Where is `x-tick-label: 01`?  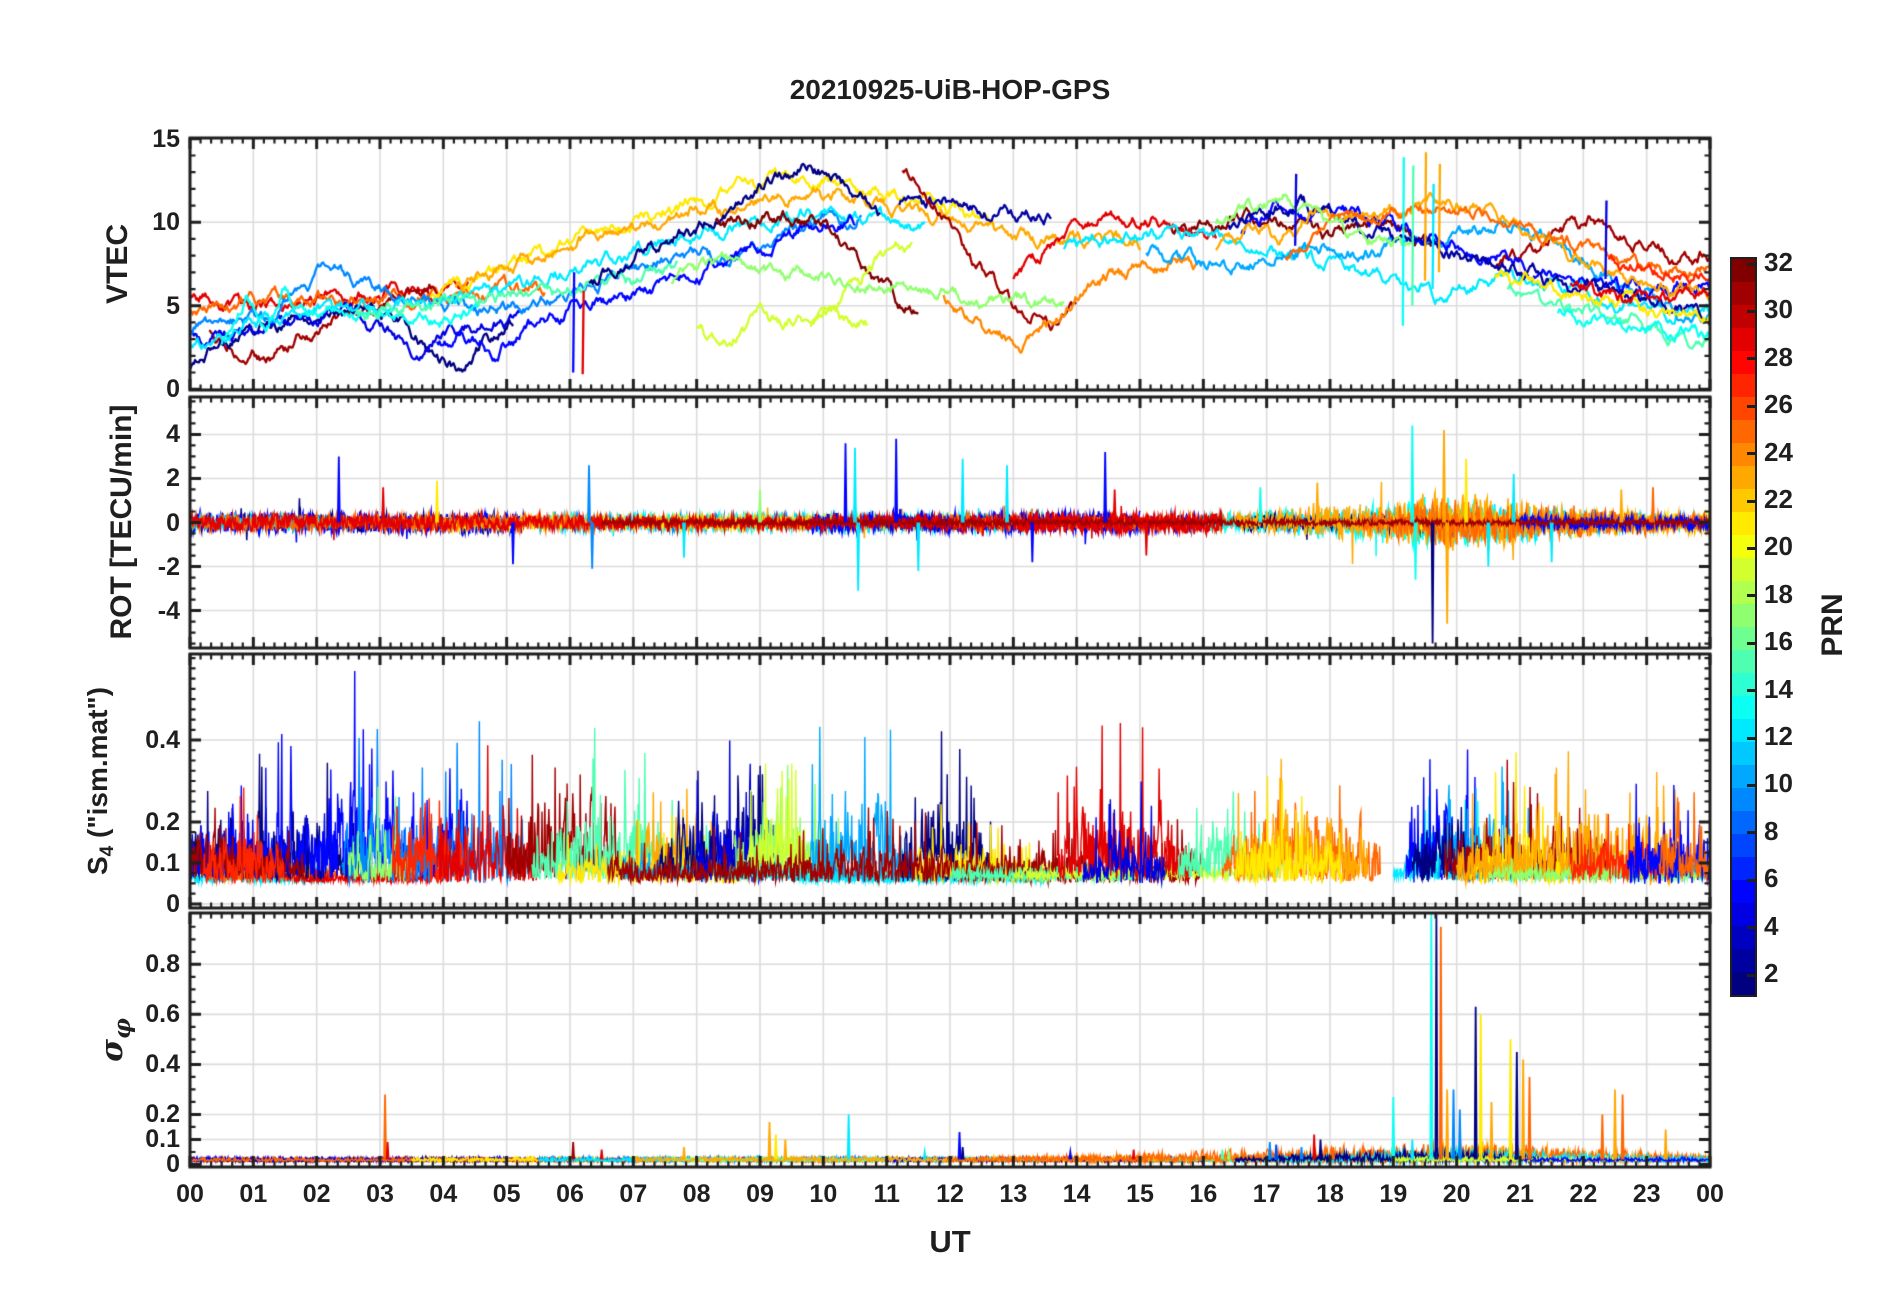
x-tick-label: 01 is located at coordinates (253, 1194).